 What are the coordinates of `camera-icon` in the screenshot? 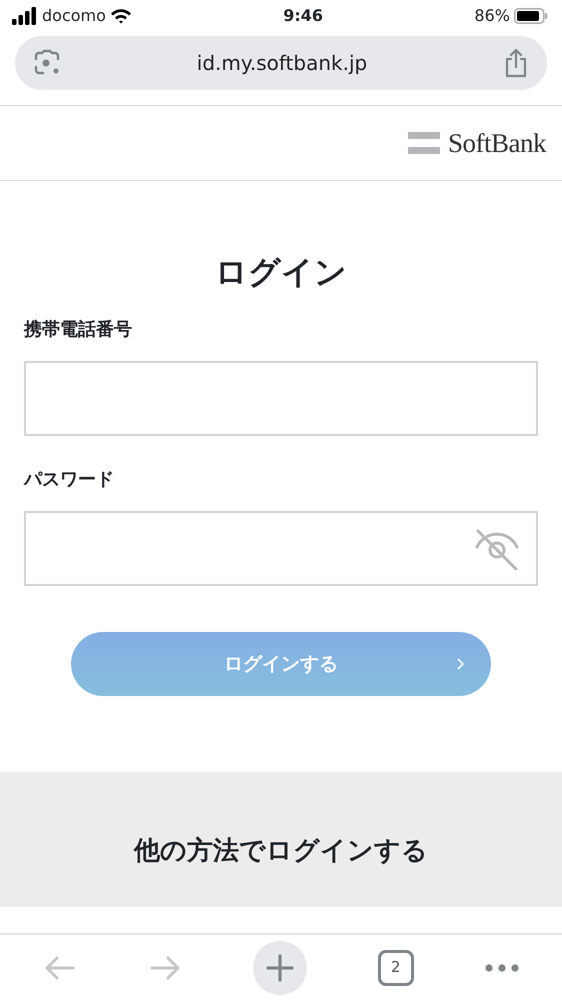 It's located at (47, 63).